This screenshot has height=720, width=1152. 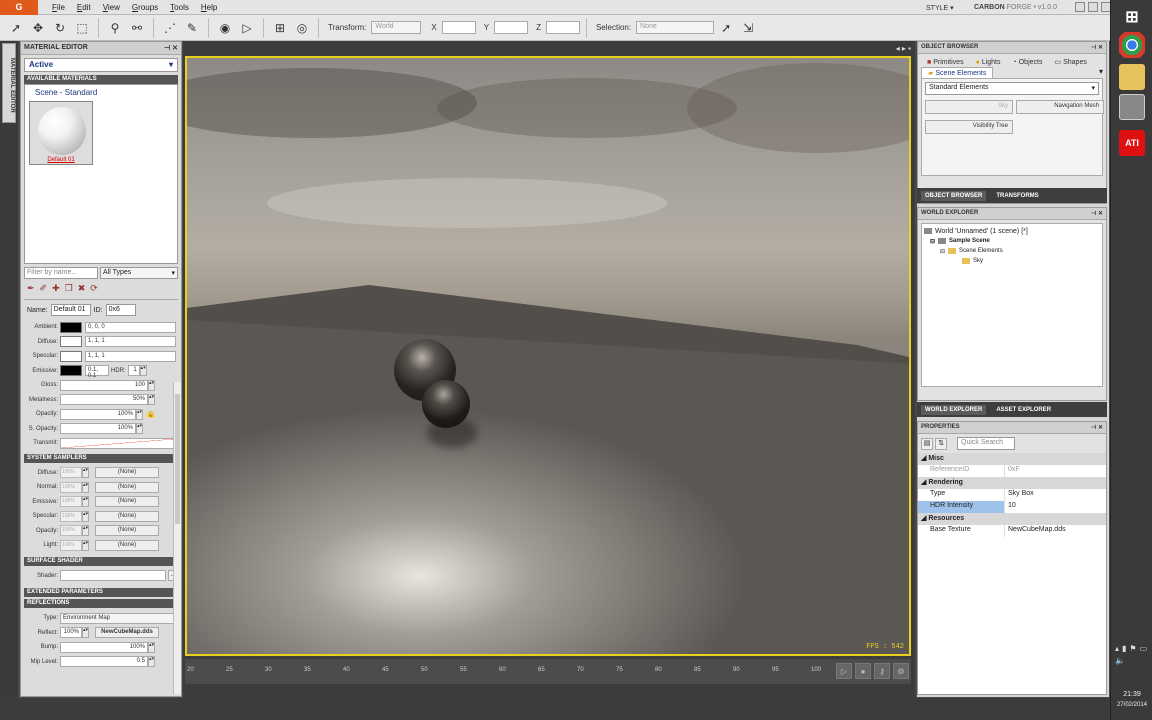 I want to click on property-base-texture: Base Texture NewCubeMap.dds, so click(x=1012, y=531).